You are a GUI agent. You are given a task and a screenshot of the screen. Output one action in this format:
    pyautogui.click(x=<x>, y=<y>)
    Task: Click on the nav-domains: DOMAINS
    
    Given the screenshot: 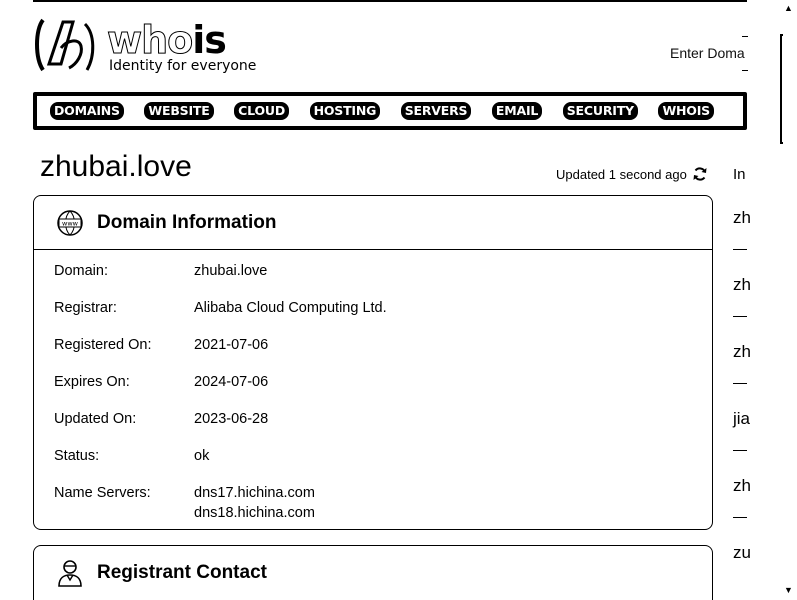 What is the action you would take?
    pyautogui.click(x=87, y=111)
    